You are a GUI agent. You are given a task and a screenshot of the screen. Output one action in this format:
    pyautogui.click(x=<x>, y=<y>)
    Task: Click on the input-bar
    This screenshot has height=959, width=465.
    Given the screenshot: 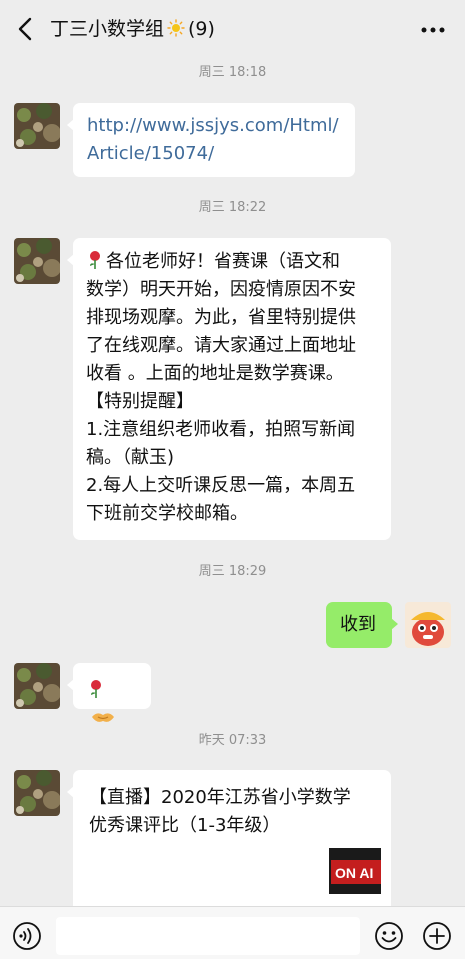 What is the action you would take?
    pyautogui.click(x=232, y=932)
    